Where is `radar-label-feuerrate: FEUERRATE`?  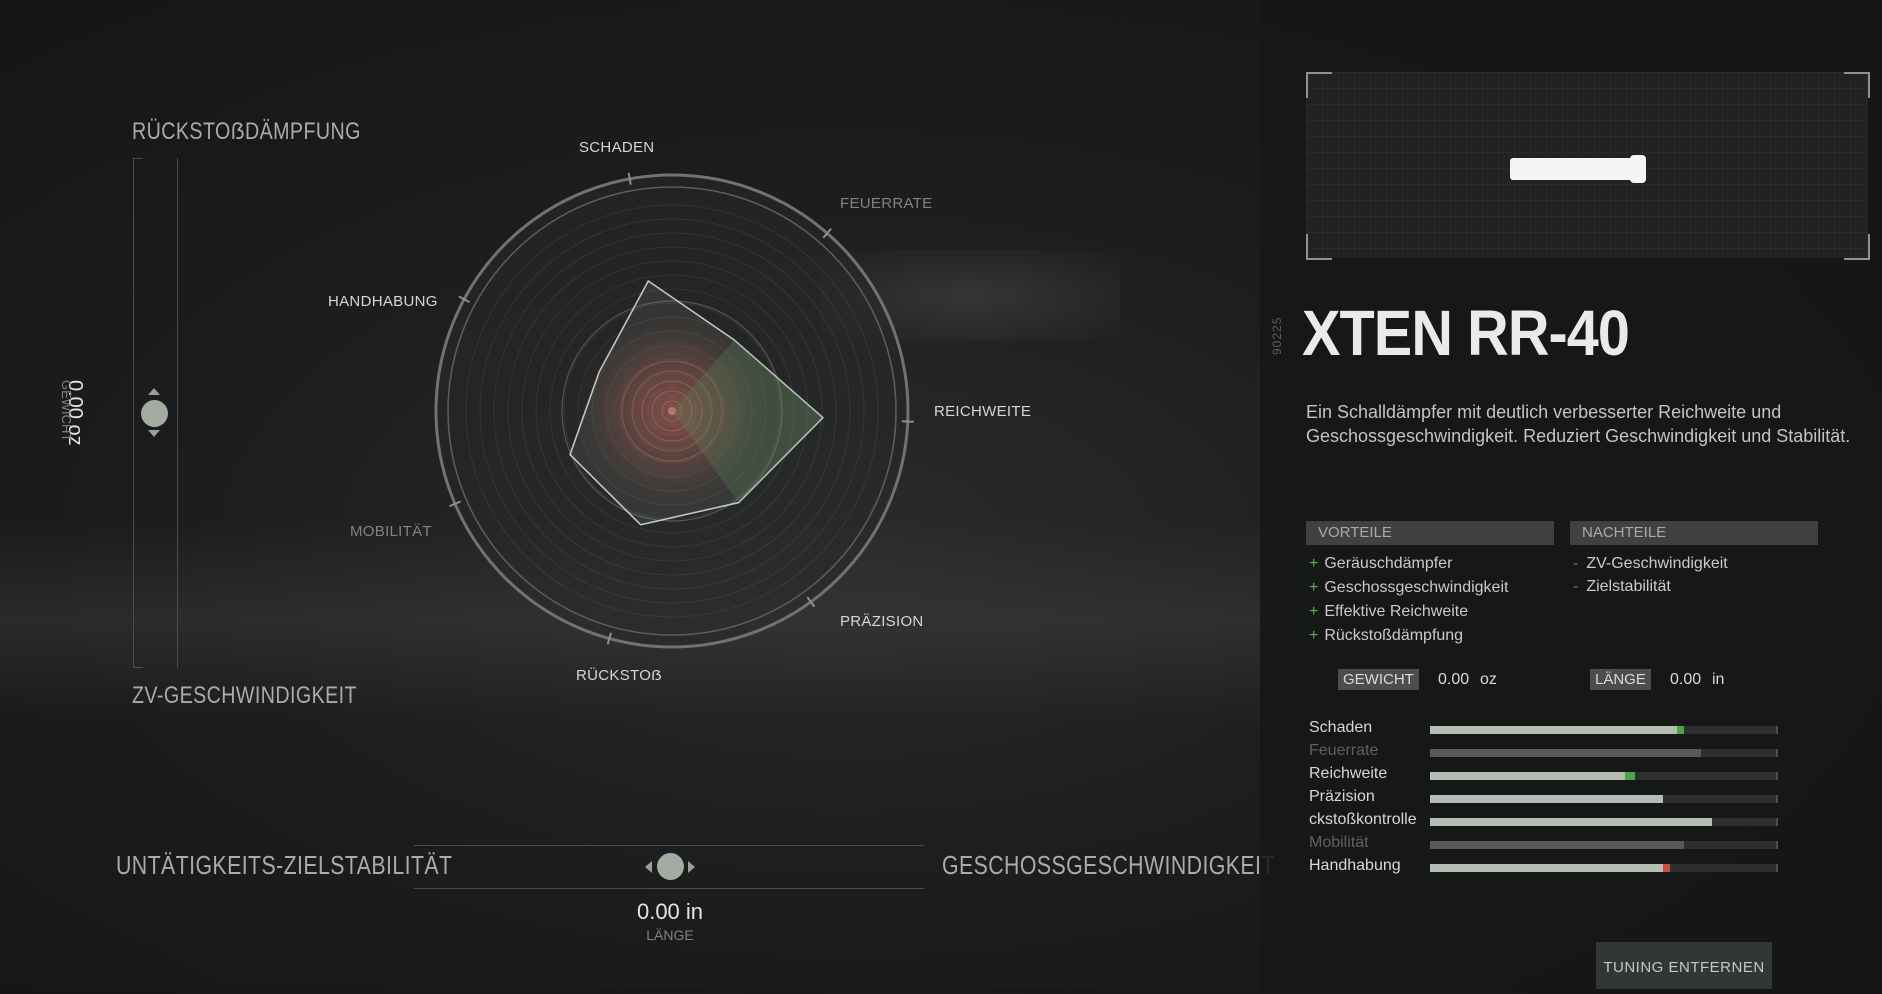
radar-label-feuerrate: FEUERRATE is located at coordinates (886, 203).